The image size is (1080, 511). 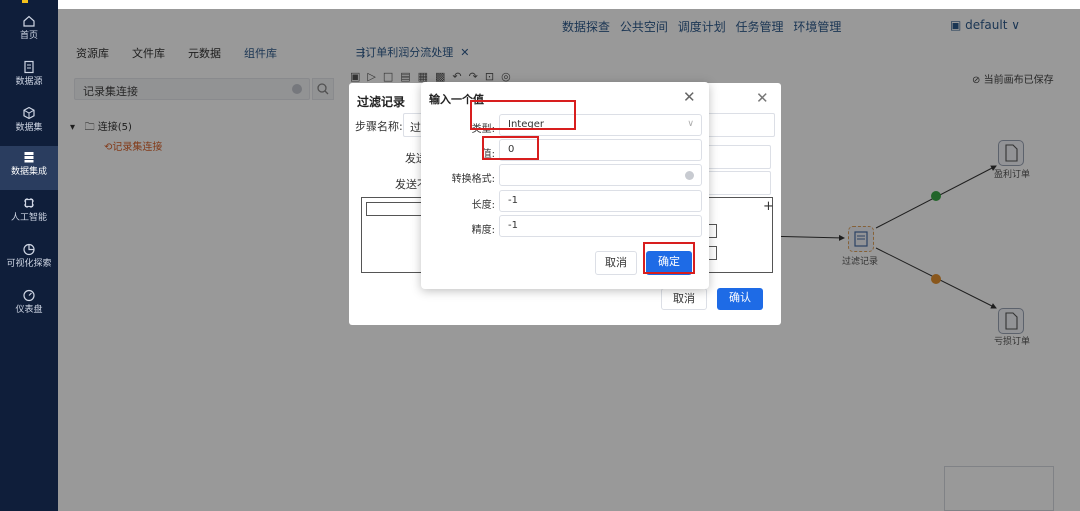 I want to click on sidebar-item-ai: 人工智能, so click(x=29, y=214).